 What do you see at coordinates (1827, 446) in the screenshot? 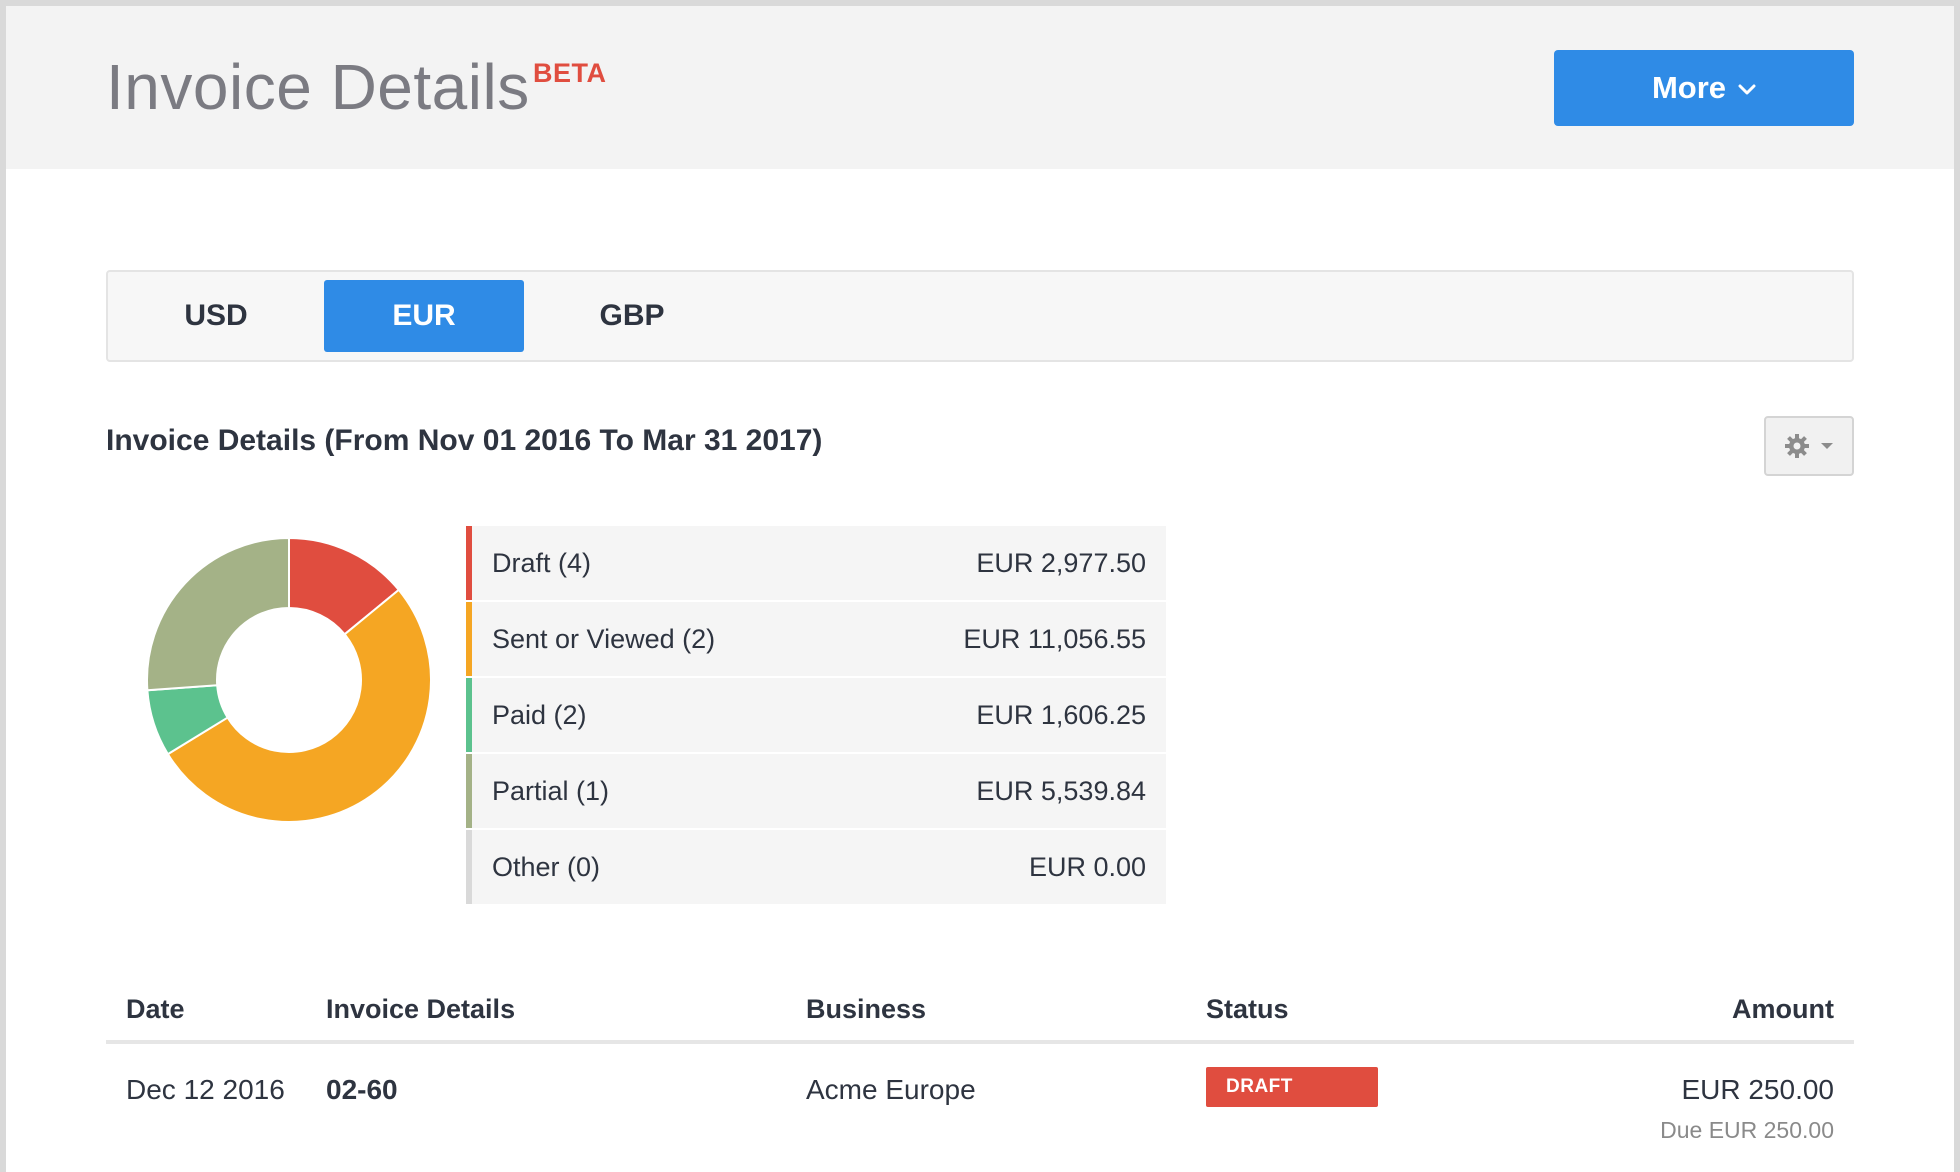
I see `caret-down-icon` at bounding box center [1827, 446].